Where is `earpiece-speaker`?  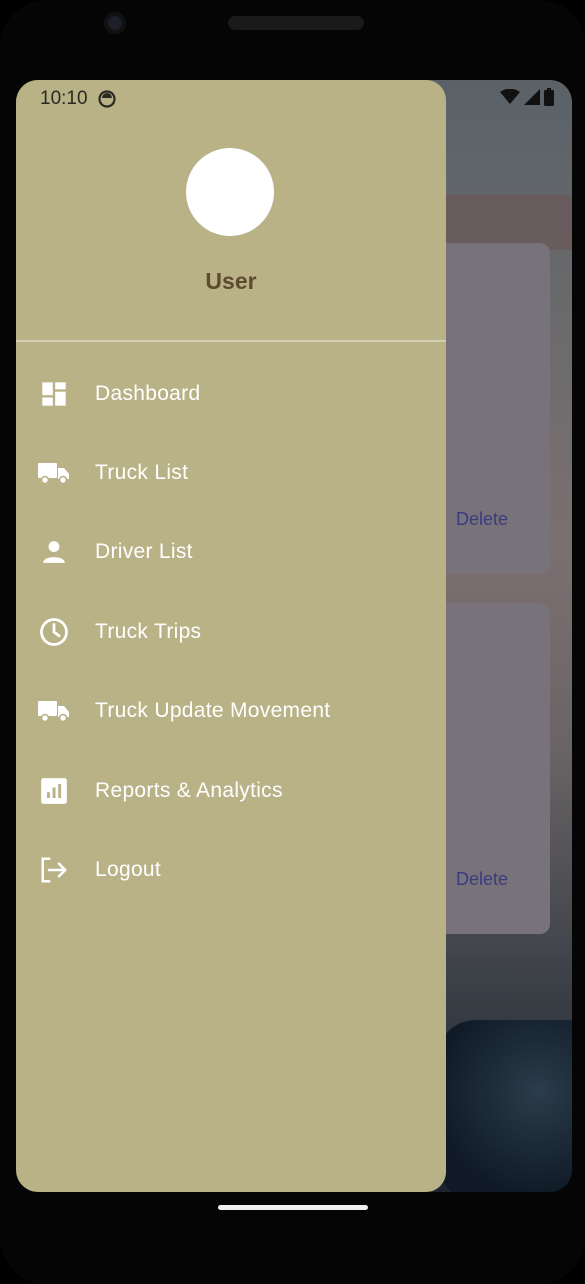 earpiece-speaker is located at coordinates (296, 23).